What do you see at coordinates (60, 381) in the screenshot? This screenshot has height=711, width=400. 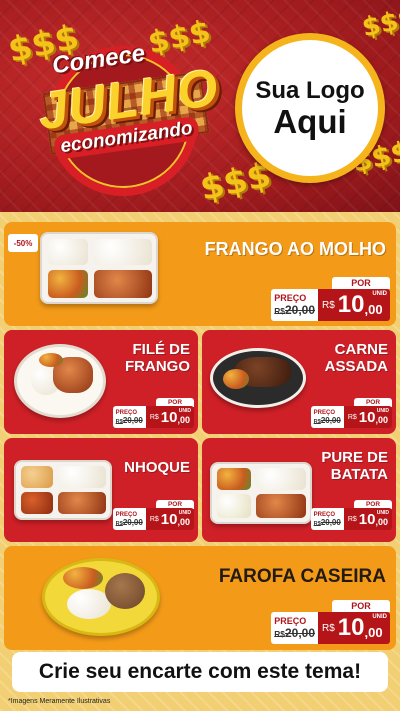 I see `plate-chicken-fillet-icon` at bounding box center [60, 381].